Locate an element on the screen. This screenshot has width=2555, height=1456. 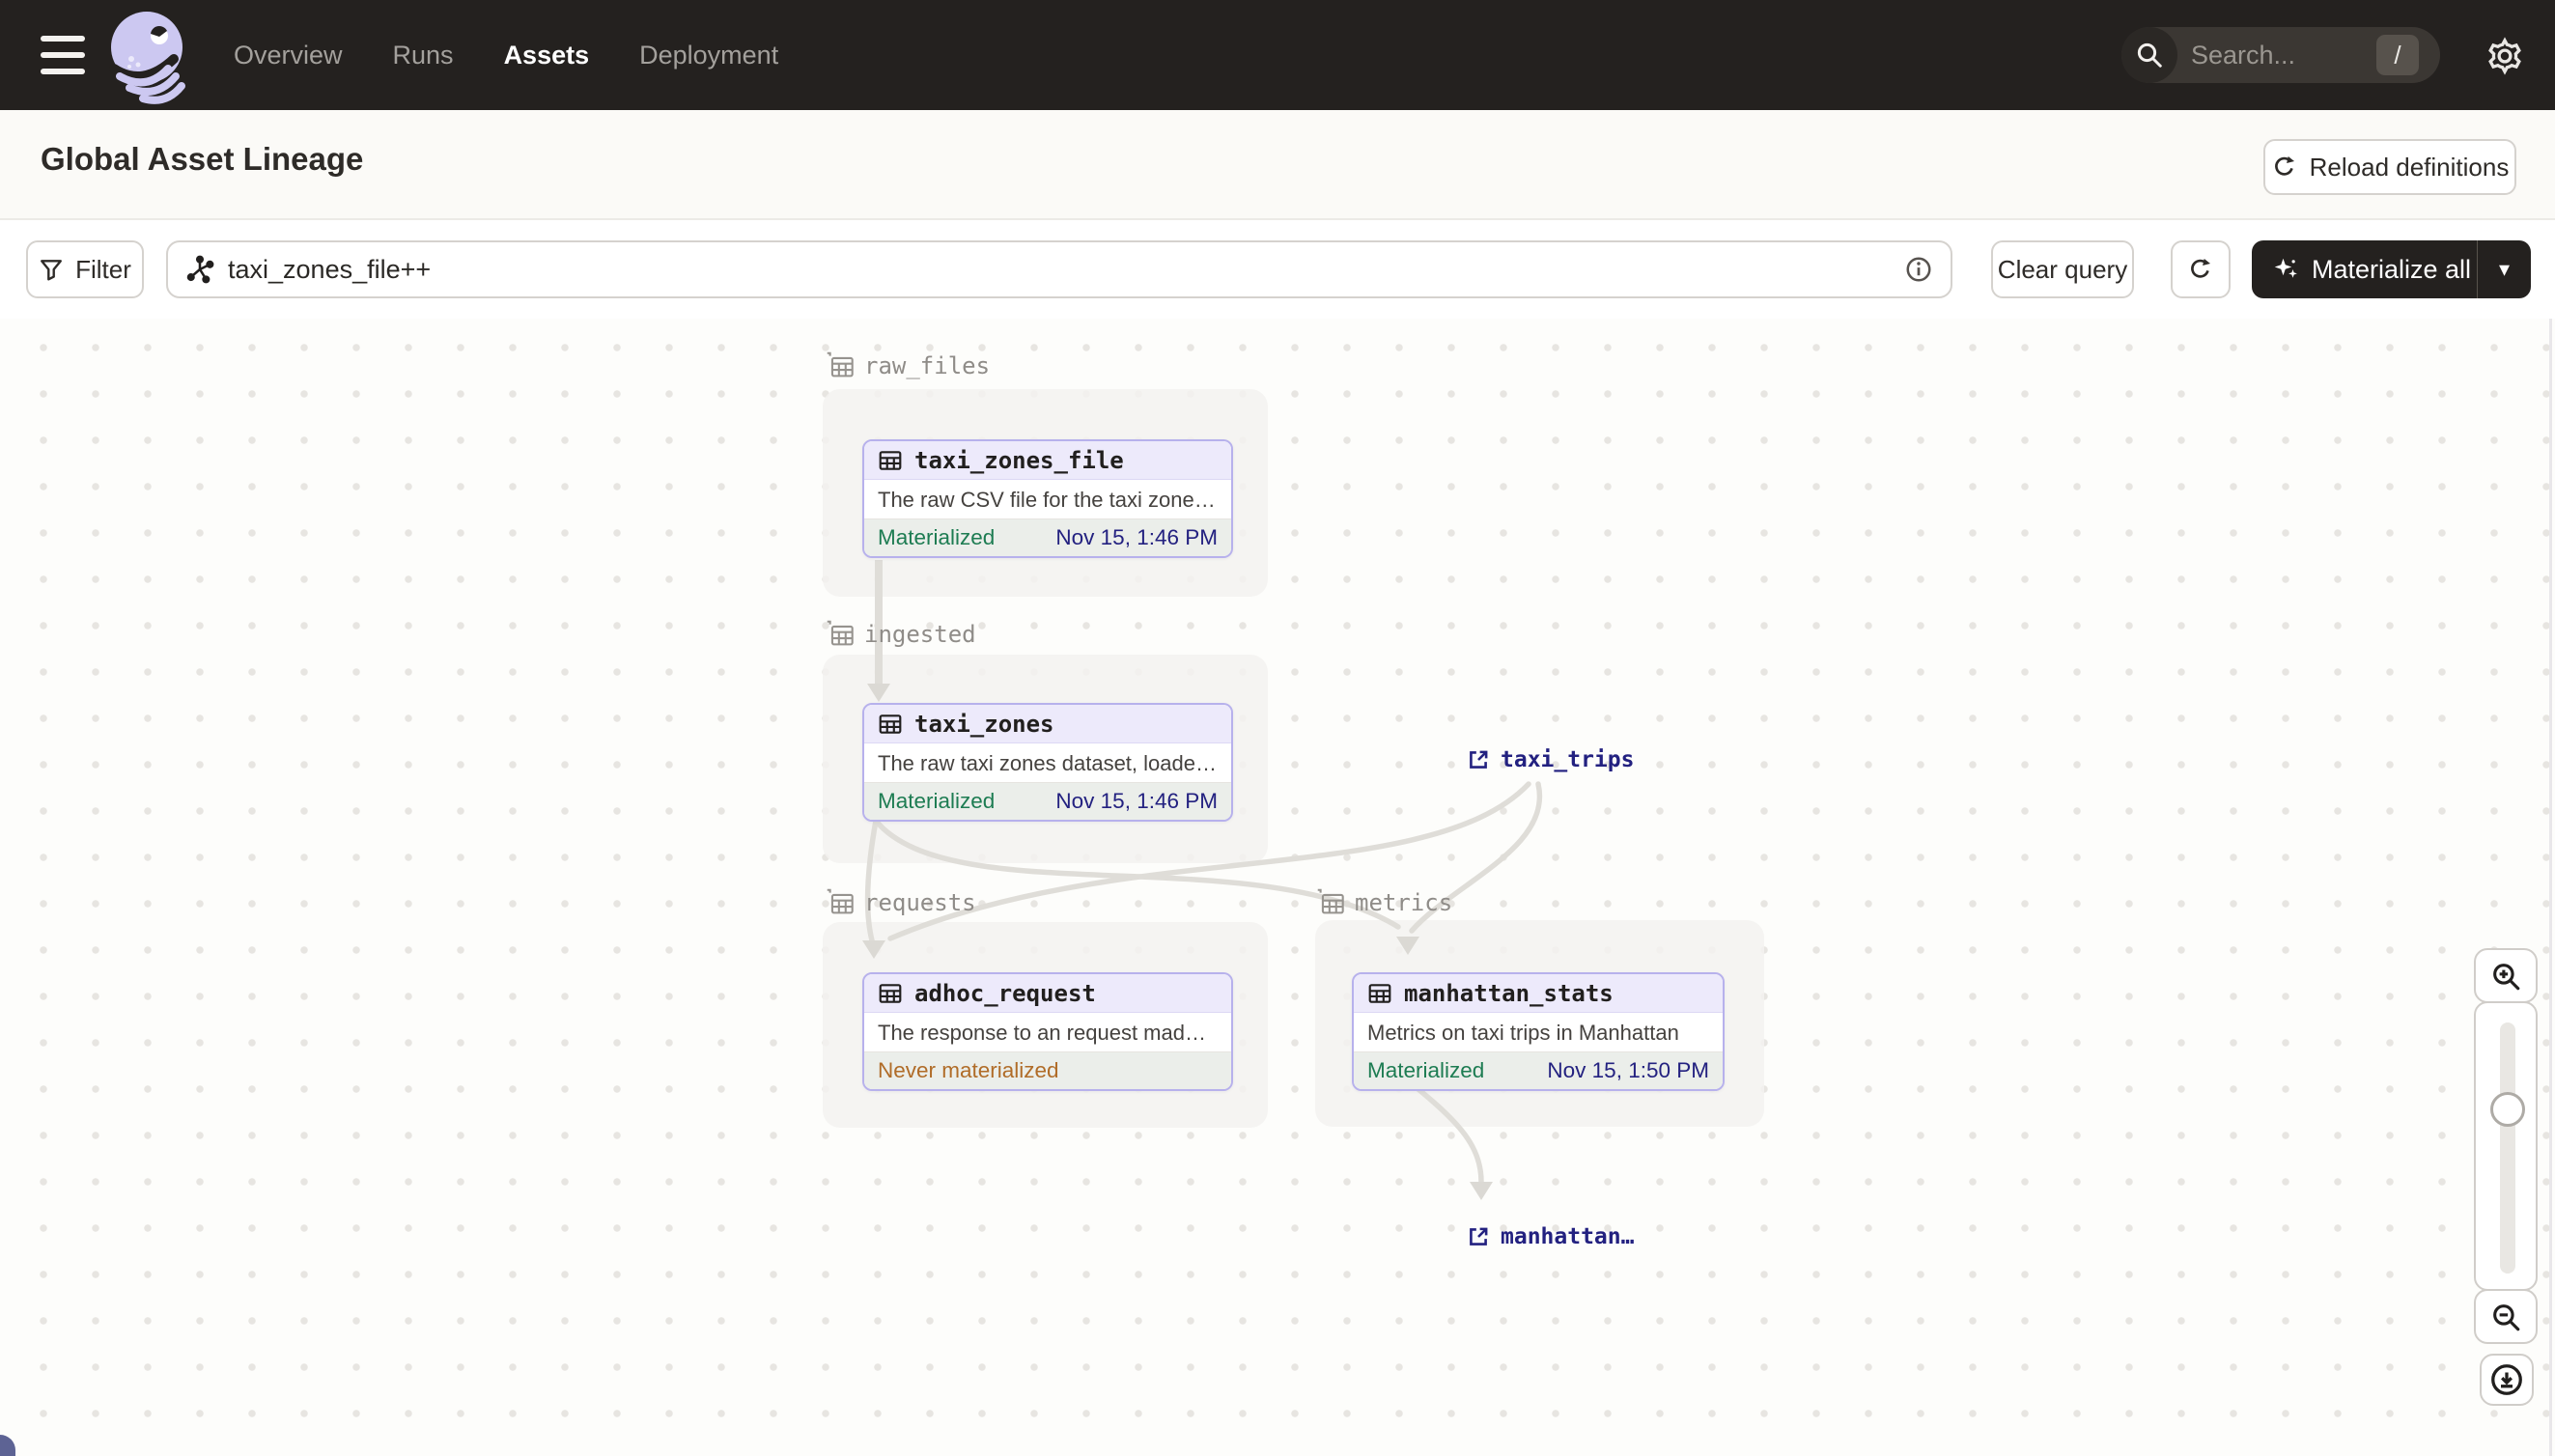
zoom-out-button is located at coordinates (2506, 1317).